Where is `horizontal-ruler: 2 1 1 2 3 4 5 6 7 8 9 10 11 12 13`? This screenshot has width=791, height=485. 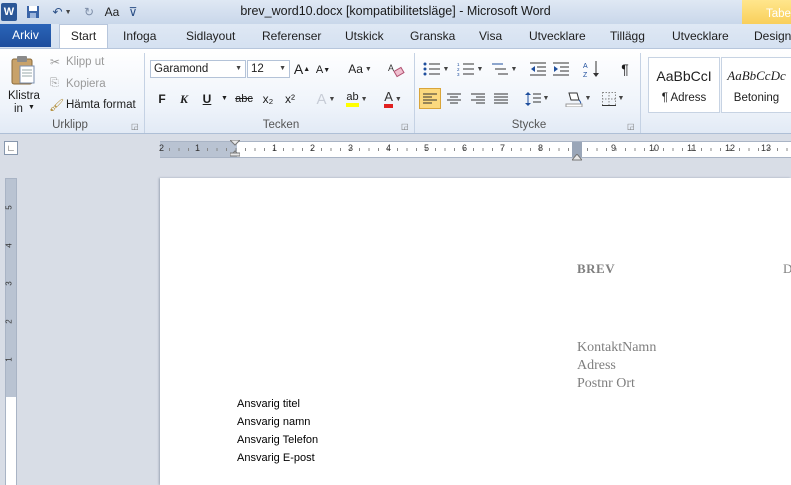
horizontal-ruler: 2 1 1 2 3 4 5 6 7 8 9 10 11 12 13 is located at coordinates (475, 150).